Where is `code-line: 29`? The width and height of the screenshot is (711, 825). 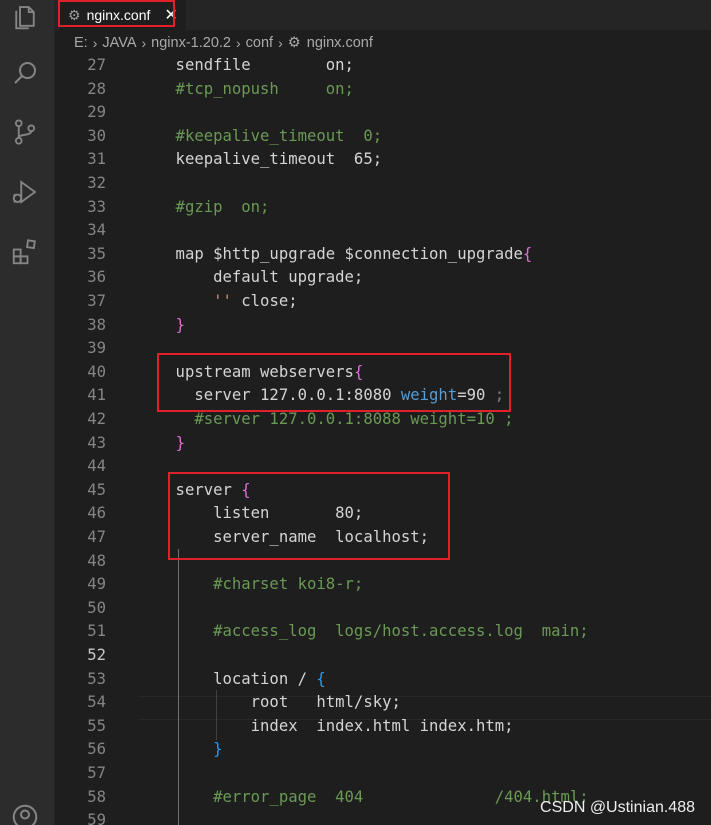 code-line: 29 is located at coordinates (383, 113).